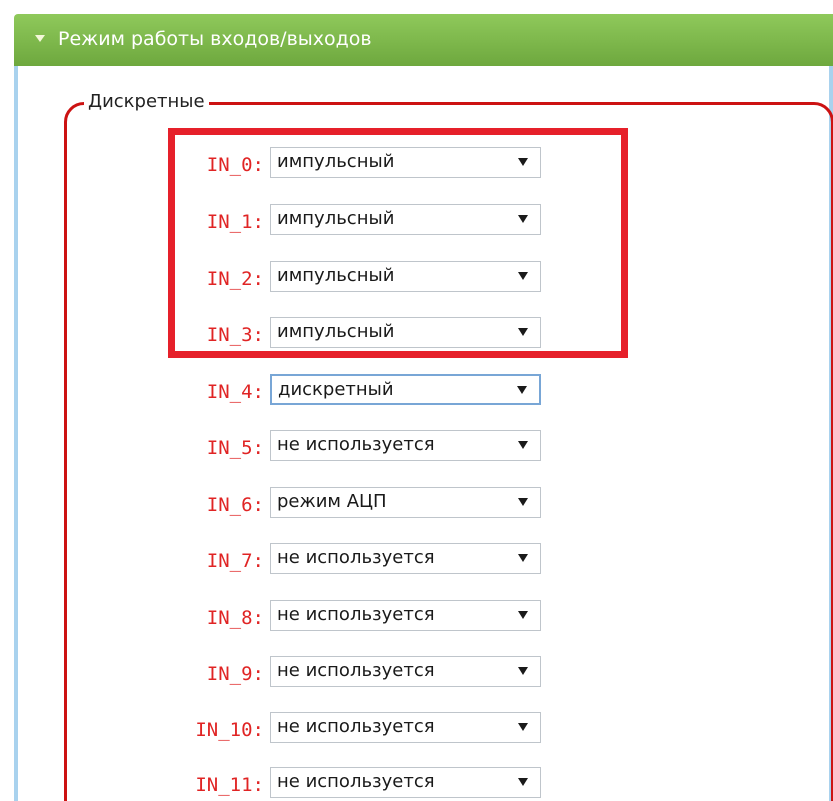 The image size is (833, 801). Describe the element at coordinates (405, 219) in the screenshot. I see `mode-select-in1: импульсный` at that location.